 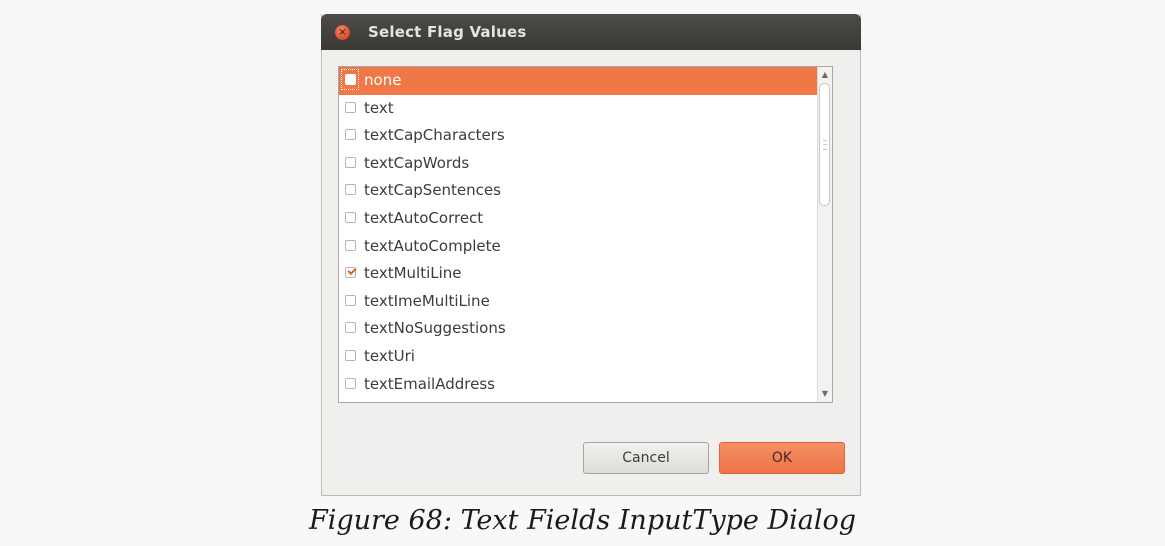 I want to click on list-item-label: textCapWords, so click(x=417, y=162).